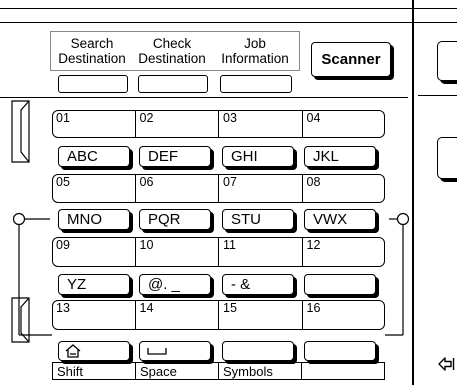 The height and width of the screenshot is (385, 457). I want to click on blank-key-button, so click(340, 351).